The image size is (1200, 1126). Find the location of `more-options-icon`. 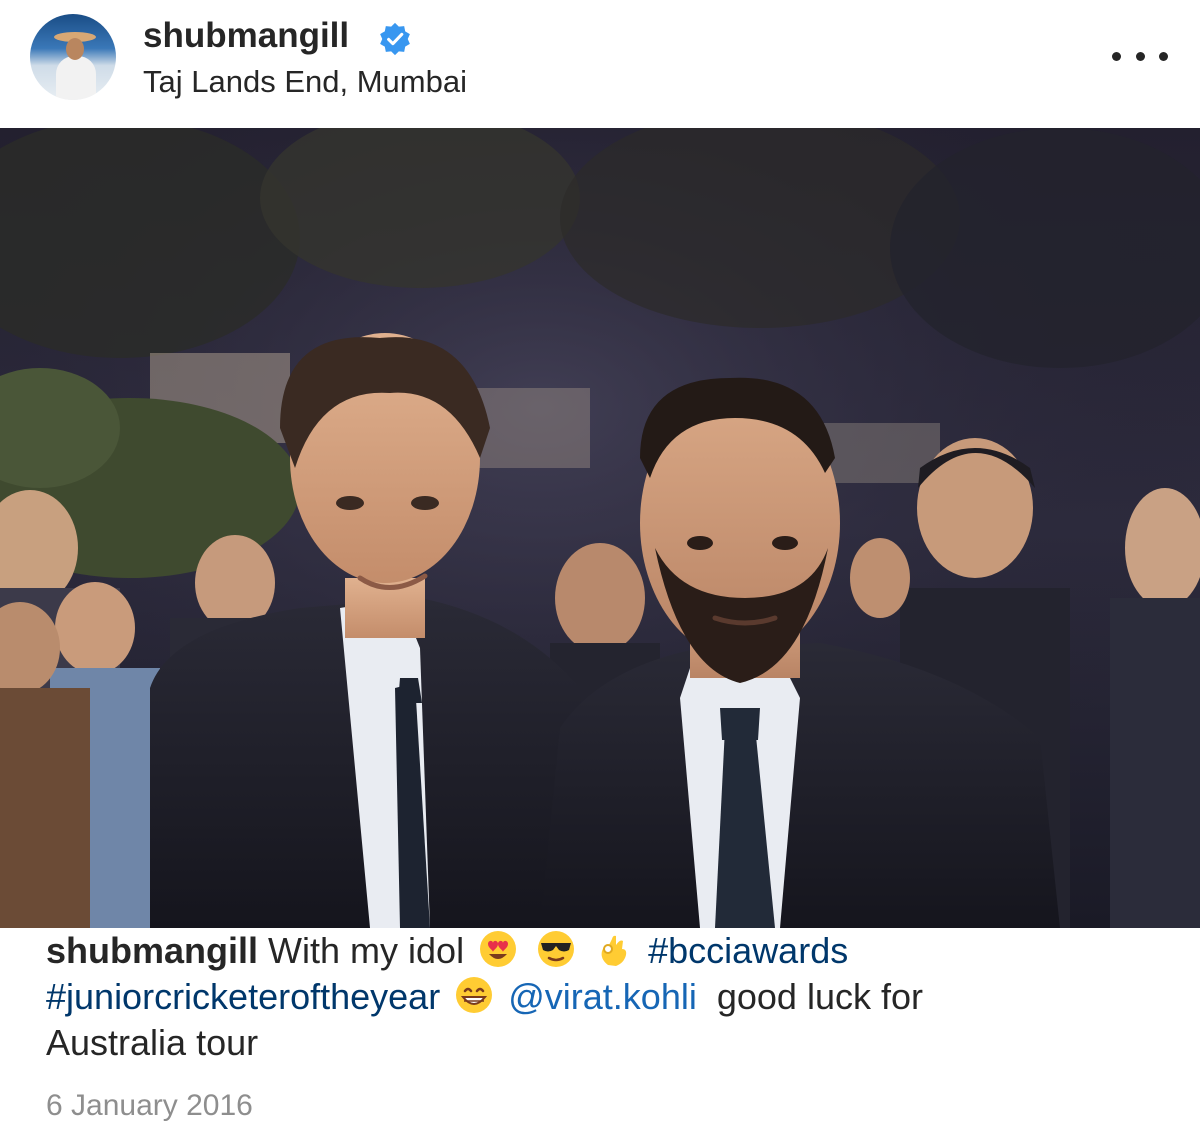

more-options-icon is located at coordinates (1140, 56).